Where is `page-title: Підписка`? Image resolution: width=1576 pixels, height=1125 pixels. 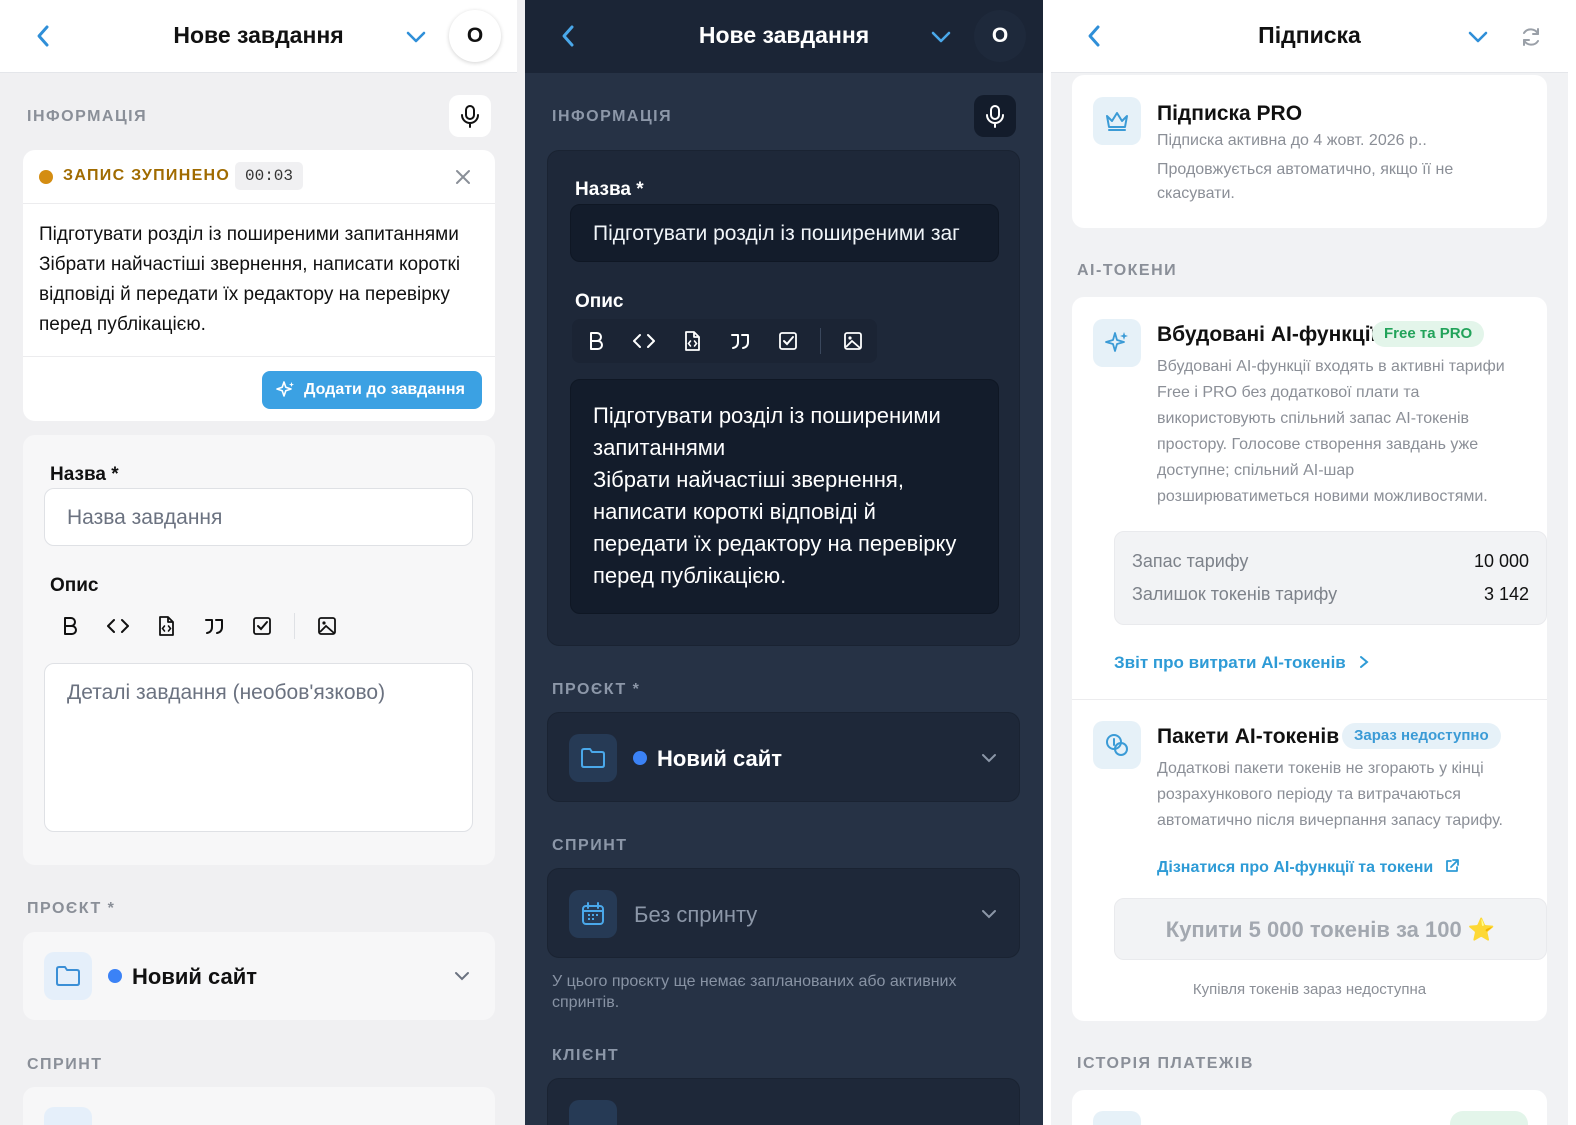
page-title: Підписка is located at coordinates (1309, 35).